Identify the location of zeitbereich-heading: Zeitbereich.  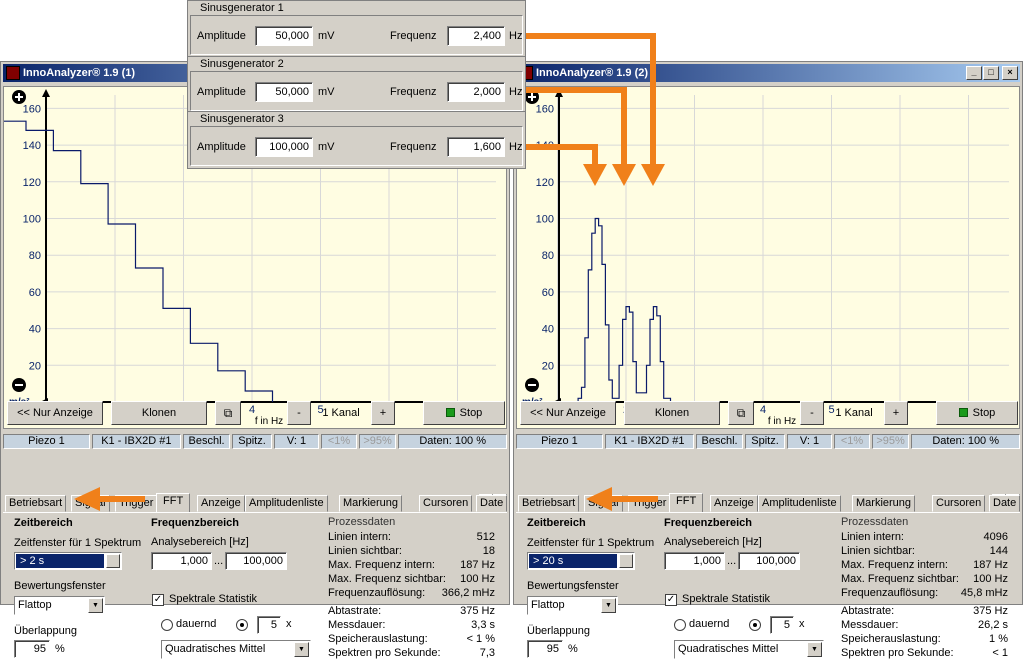
(556, 523).